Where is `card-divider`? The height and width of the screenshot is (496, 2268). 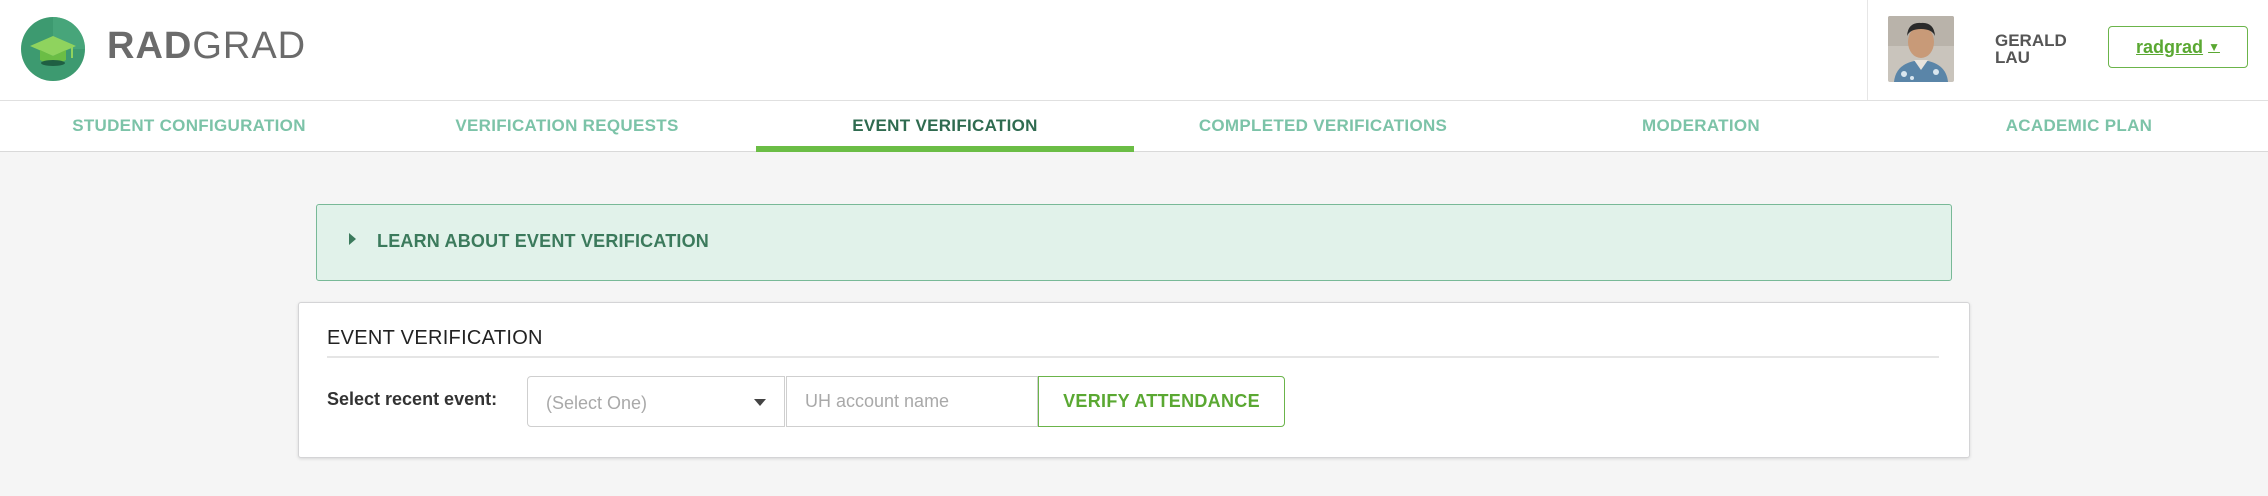
card-divider is located at coordinates (1133, 357).